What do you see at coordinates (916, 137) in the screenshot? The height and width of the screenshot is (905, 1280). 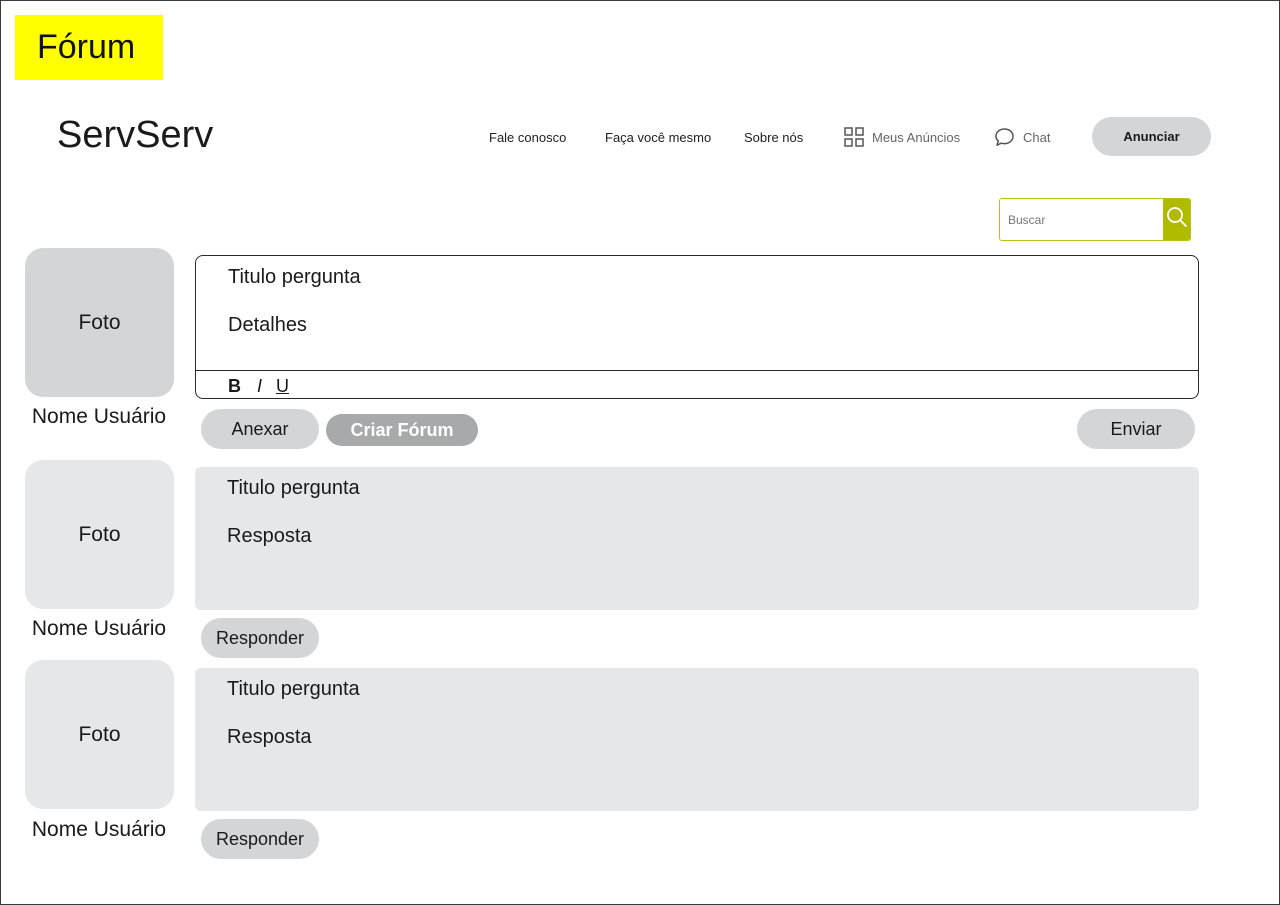 I see `nav-my-ads-label: Meus Anúncios` at bounding box center [916, 137].